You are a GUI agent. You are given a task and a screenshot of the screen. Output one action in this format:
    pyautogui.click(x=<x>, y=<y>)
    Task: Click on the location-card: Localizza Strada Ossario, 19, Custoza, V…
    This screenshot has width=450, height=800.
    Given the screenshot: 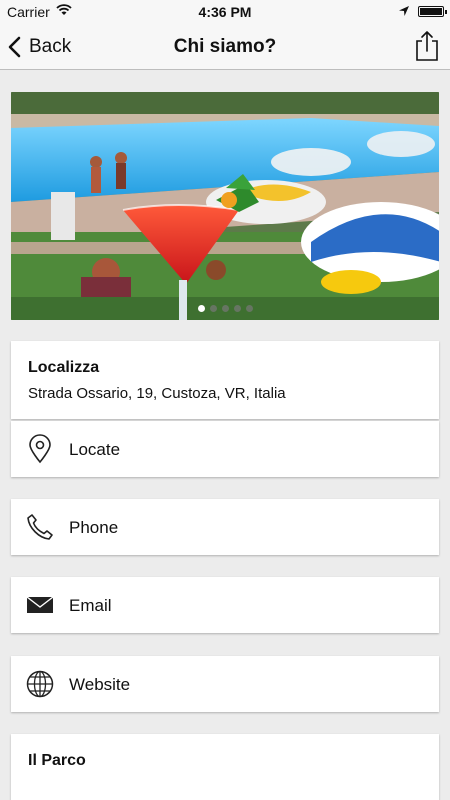 What is the action you would take?
    pyautogui.click(x=225, y=380)
    